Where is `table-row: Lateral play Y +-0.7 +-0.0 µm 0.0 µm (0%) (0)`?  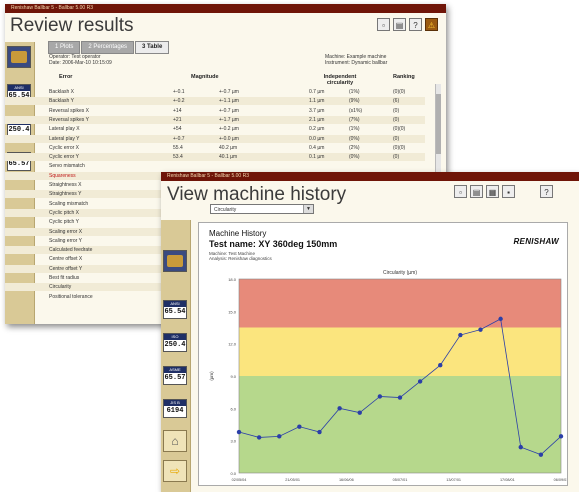
table-row: Lateral play Y +-0.7 +-0.0 µm 0.0 µm (0%) (0) is located at coordinates (215, 138).